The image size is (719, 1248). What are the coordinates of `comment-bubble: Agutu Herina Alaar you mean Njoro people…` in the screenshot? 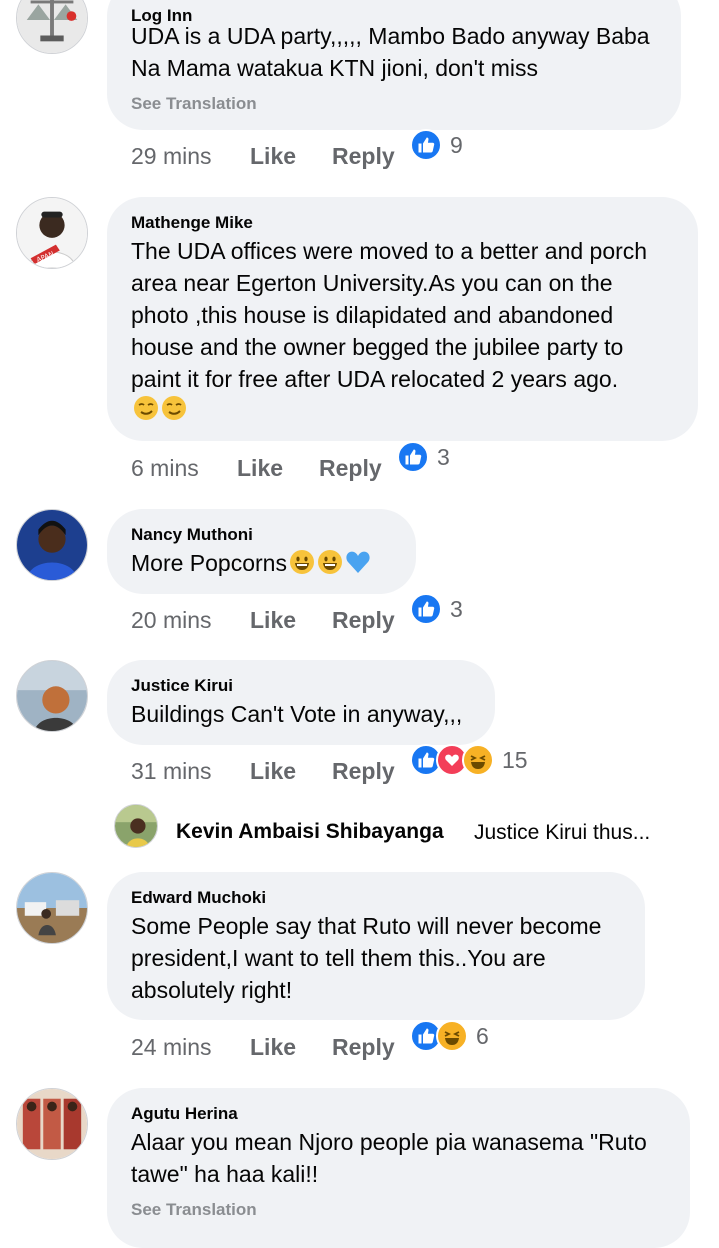 It's located at (398, 1168).